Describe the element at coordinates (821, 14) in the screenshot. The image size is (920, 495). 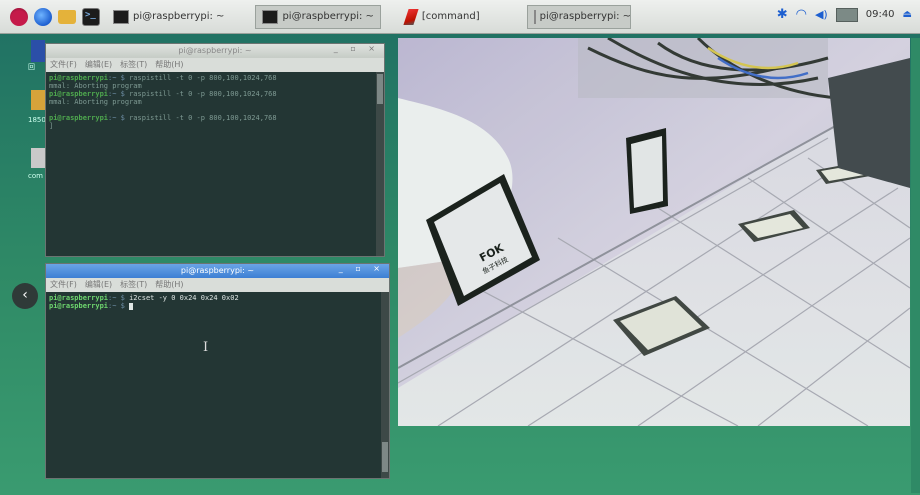
I see `volume-icon: ◀)` at that location.